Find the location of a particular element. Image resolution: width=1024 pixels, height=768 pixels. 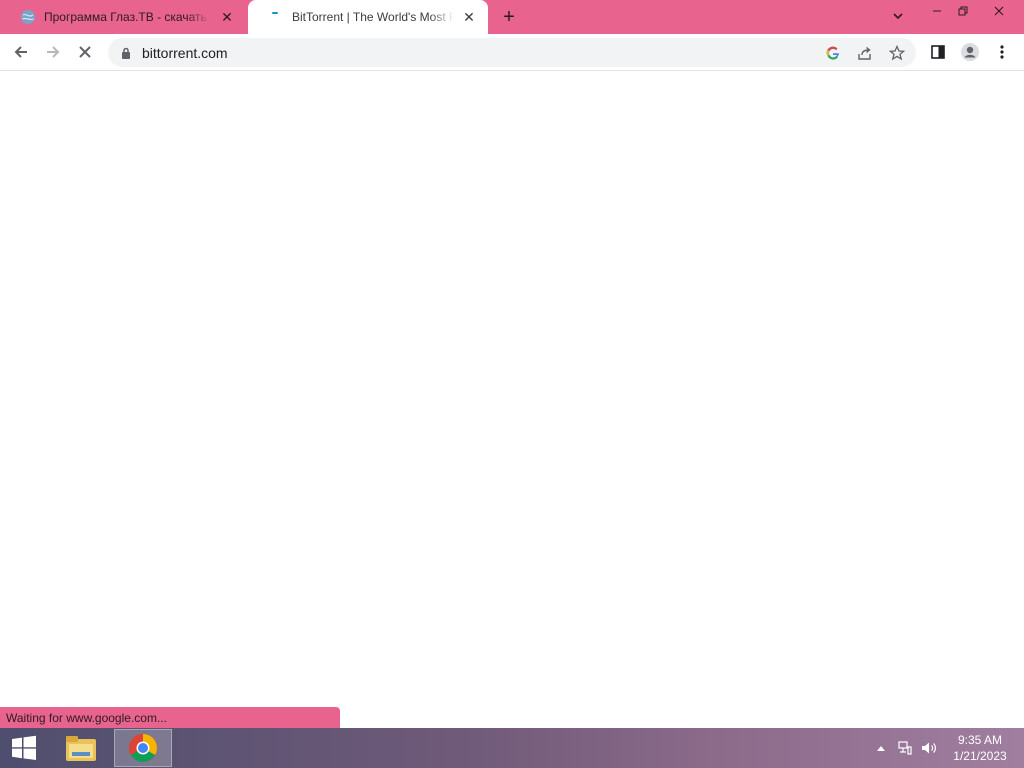

address-bar: bittorrent.com is located at coordinates (512, 52).